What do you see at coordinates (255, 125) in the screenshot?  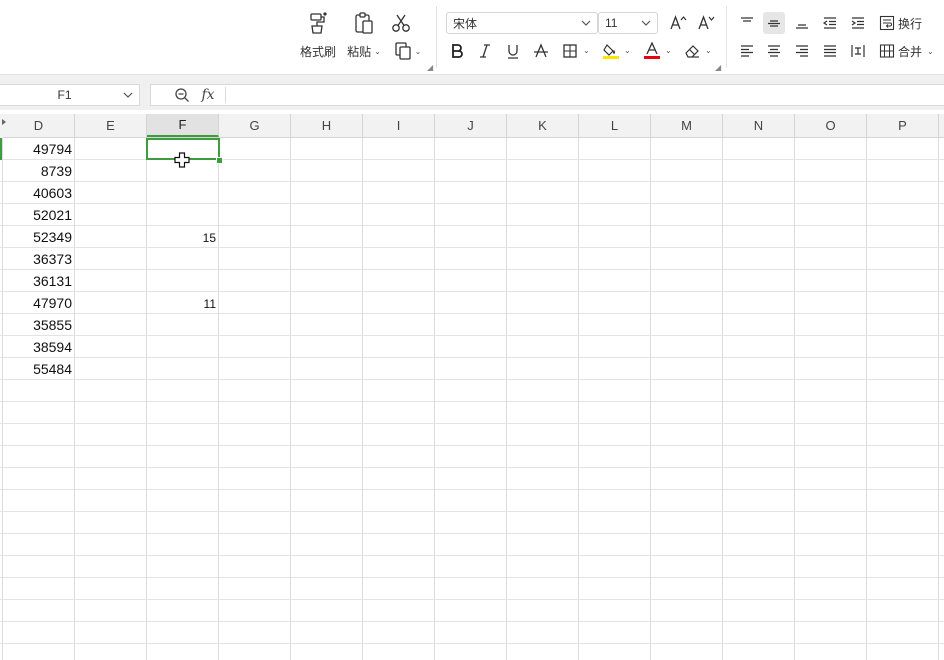 I see `column-header-g: G` at bounding box center [255, 125].